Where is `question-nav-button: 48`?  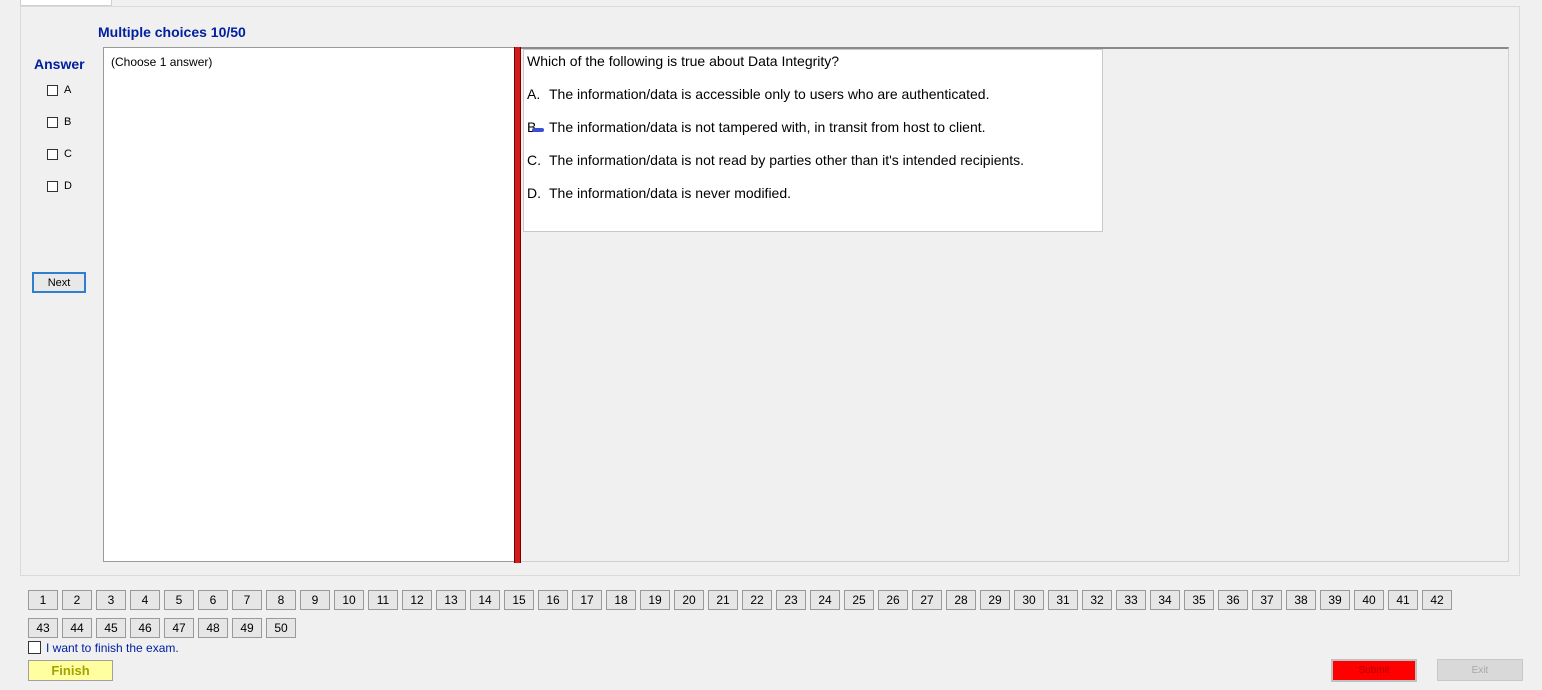 question-nav-button: 48 is located at coordinates (213, 628).